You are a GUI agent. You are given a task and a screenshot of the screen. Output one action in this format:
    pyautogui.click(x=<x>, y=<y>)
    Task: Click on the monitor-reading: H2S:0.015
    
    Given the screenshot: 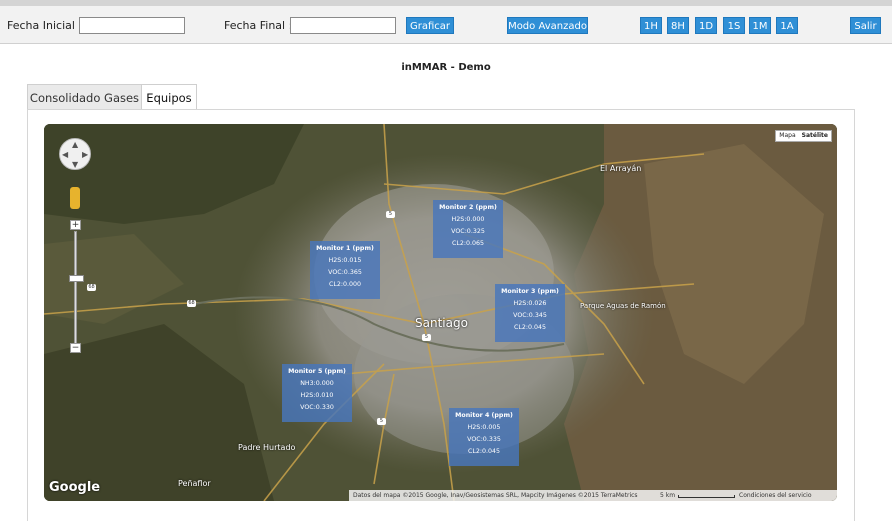 What is the action you would take?
    pyautogui.click(x=345, y=260)
    